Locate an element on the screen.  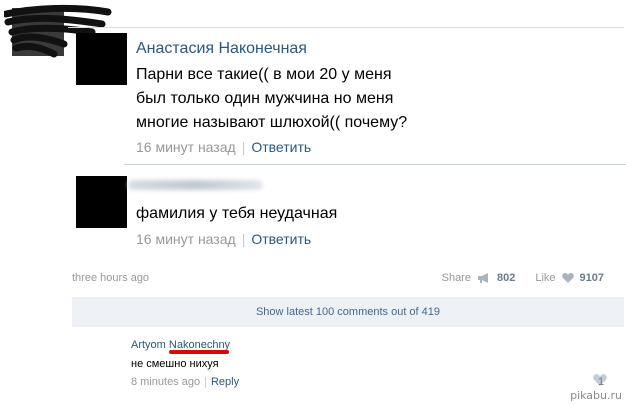
author-avatar is located at coordinates (101, 59).